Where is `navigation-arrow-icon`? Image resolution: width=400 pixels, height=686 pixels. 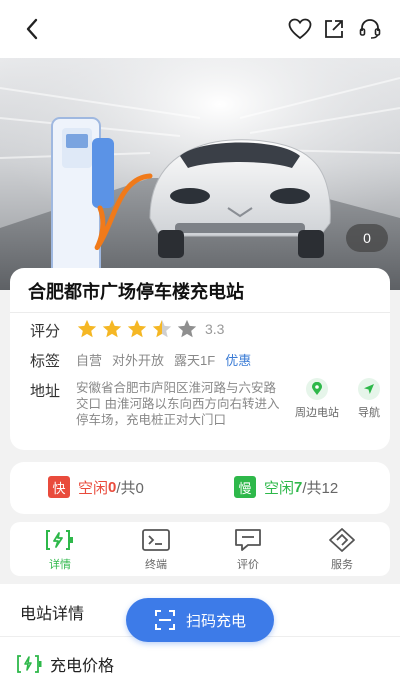
navigation-arrow-icon is located at coordinates (369, 389).